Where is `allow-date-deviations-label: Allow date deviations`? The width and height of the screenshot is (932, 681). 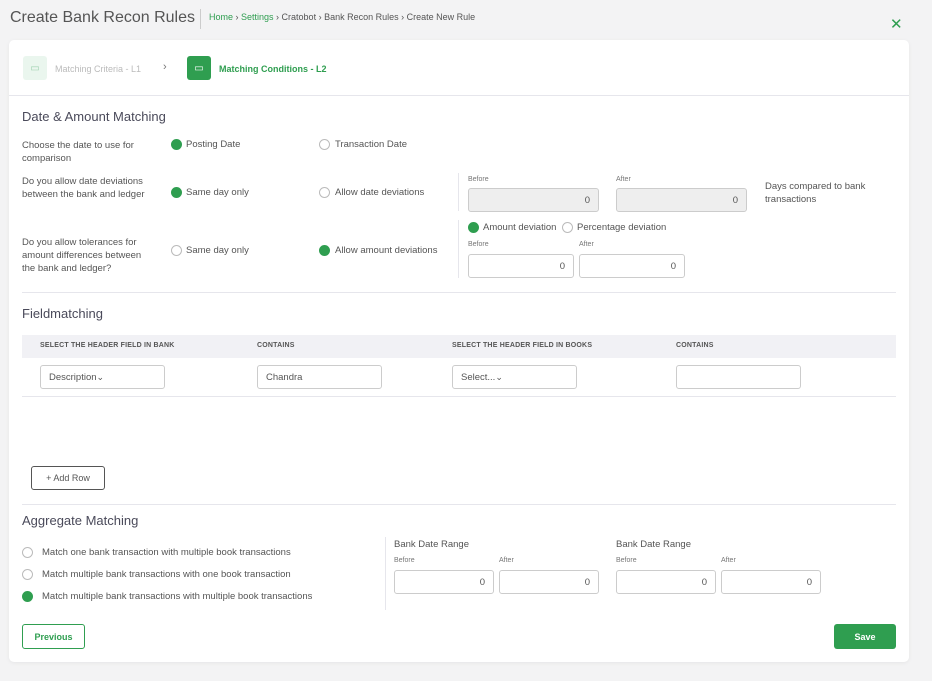 allow-date-deviations-label: Allow date deviations is located at coordinates (380, 192).